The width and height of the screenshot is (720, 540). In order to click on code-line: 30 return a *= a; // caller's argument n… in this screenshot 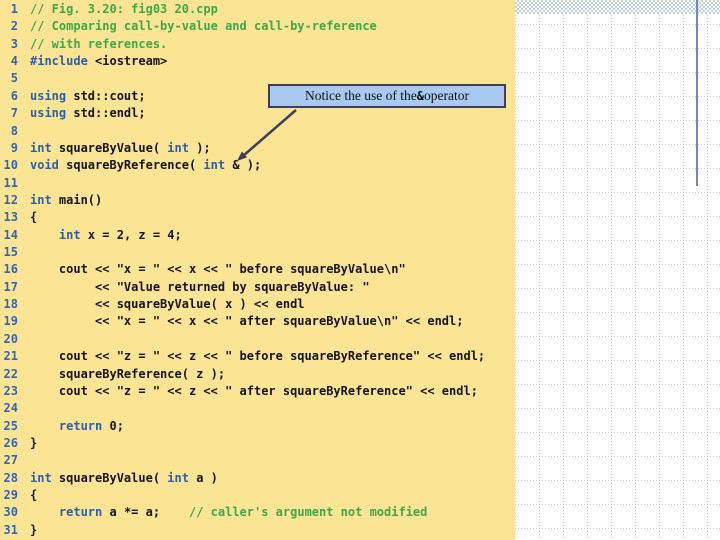, I will do `click(257, 512)`.